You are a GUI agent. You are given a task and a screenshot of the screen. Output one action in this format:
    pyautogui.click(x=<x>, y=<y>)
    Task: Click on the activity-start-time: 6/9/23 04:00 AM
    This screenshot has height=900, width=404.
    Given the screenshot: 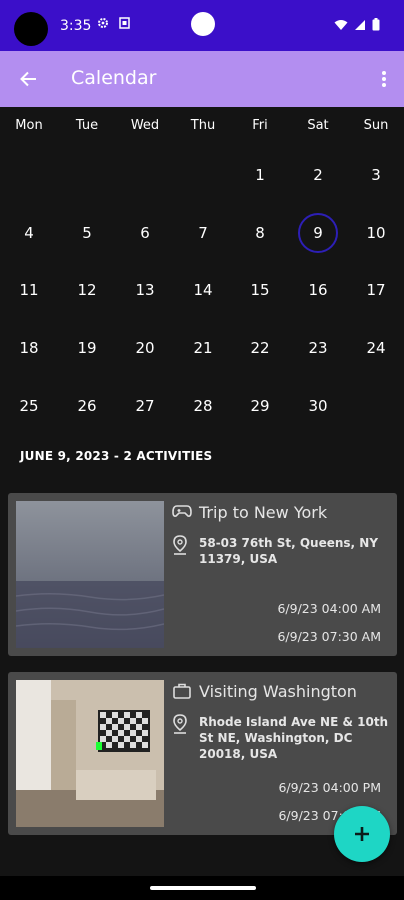 What is the action you would take?
    pyautogui.click(x=329, y=608)
    